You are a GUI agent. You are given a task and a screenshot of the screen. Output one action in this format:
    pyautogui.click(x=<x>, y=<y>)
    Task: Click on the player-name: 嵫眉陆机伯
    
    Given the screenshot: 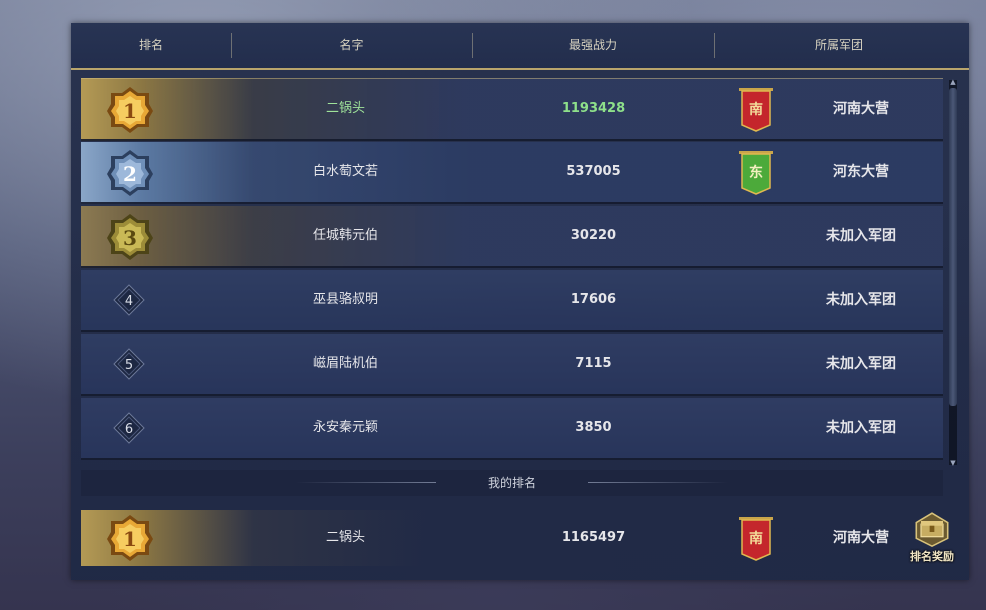 What is the action you would take?
    pyautogui.click(x=345, y=363)
    